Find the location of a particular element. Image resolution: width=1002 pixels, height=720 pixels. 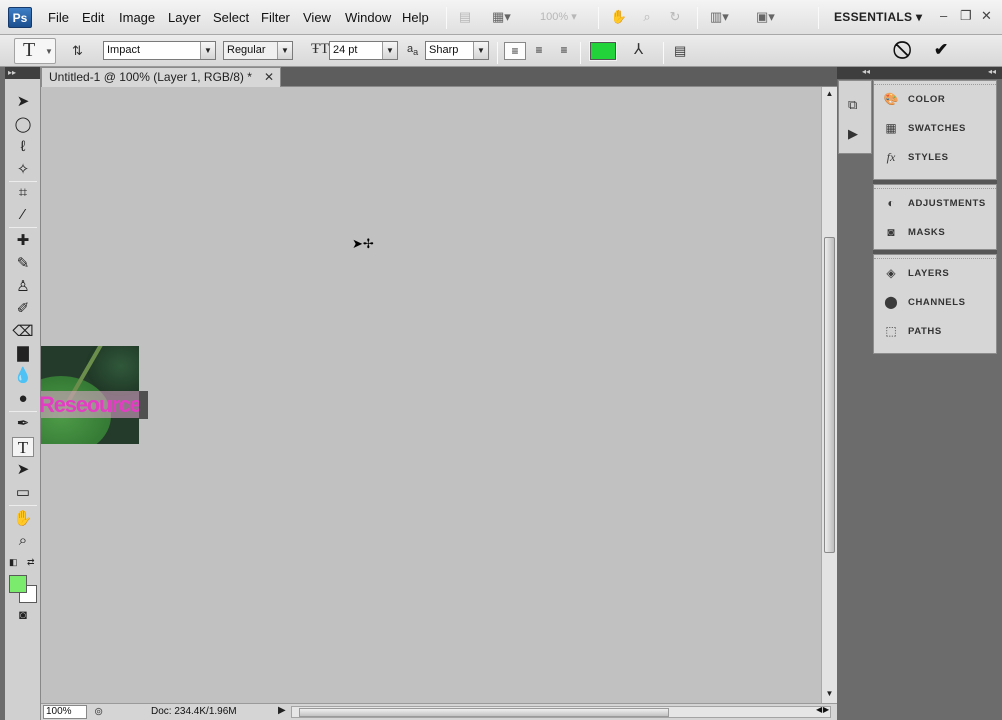

align-right-button: ≡ is located at coordinates (564, 51).